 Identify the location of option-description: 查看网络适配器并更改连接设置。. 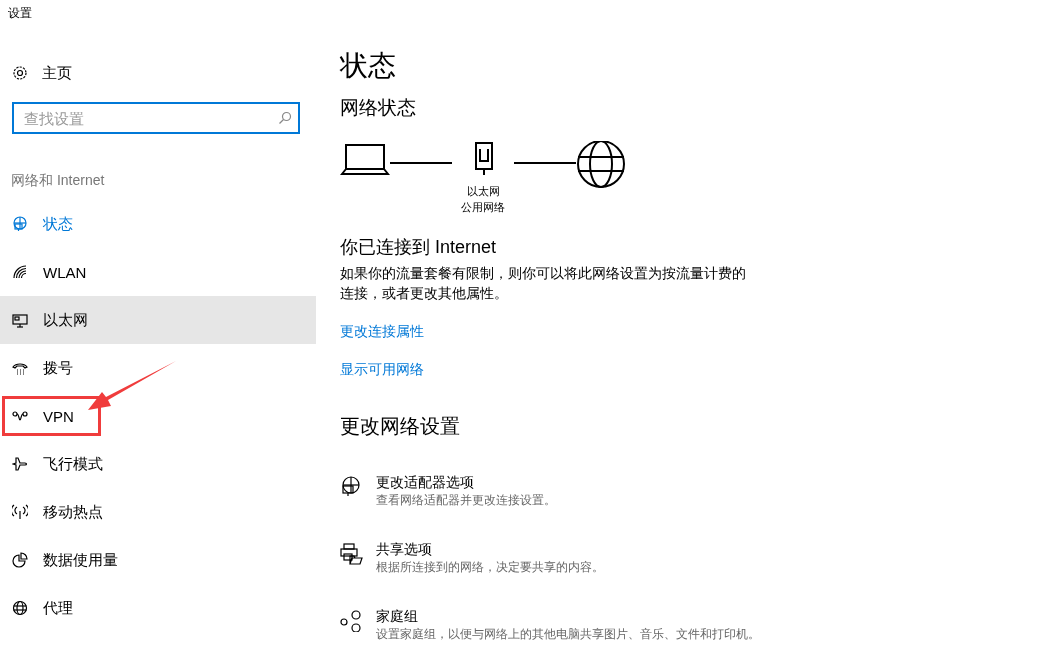
(466, 500).